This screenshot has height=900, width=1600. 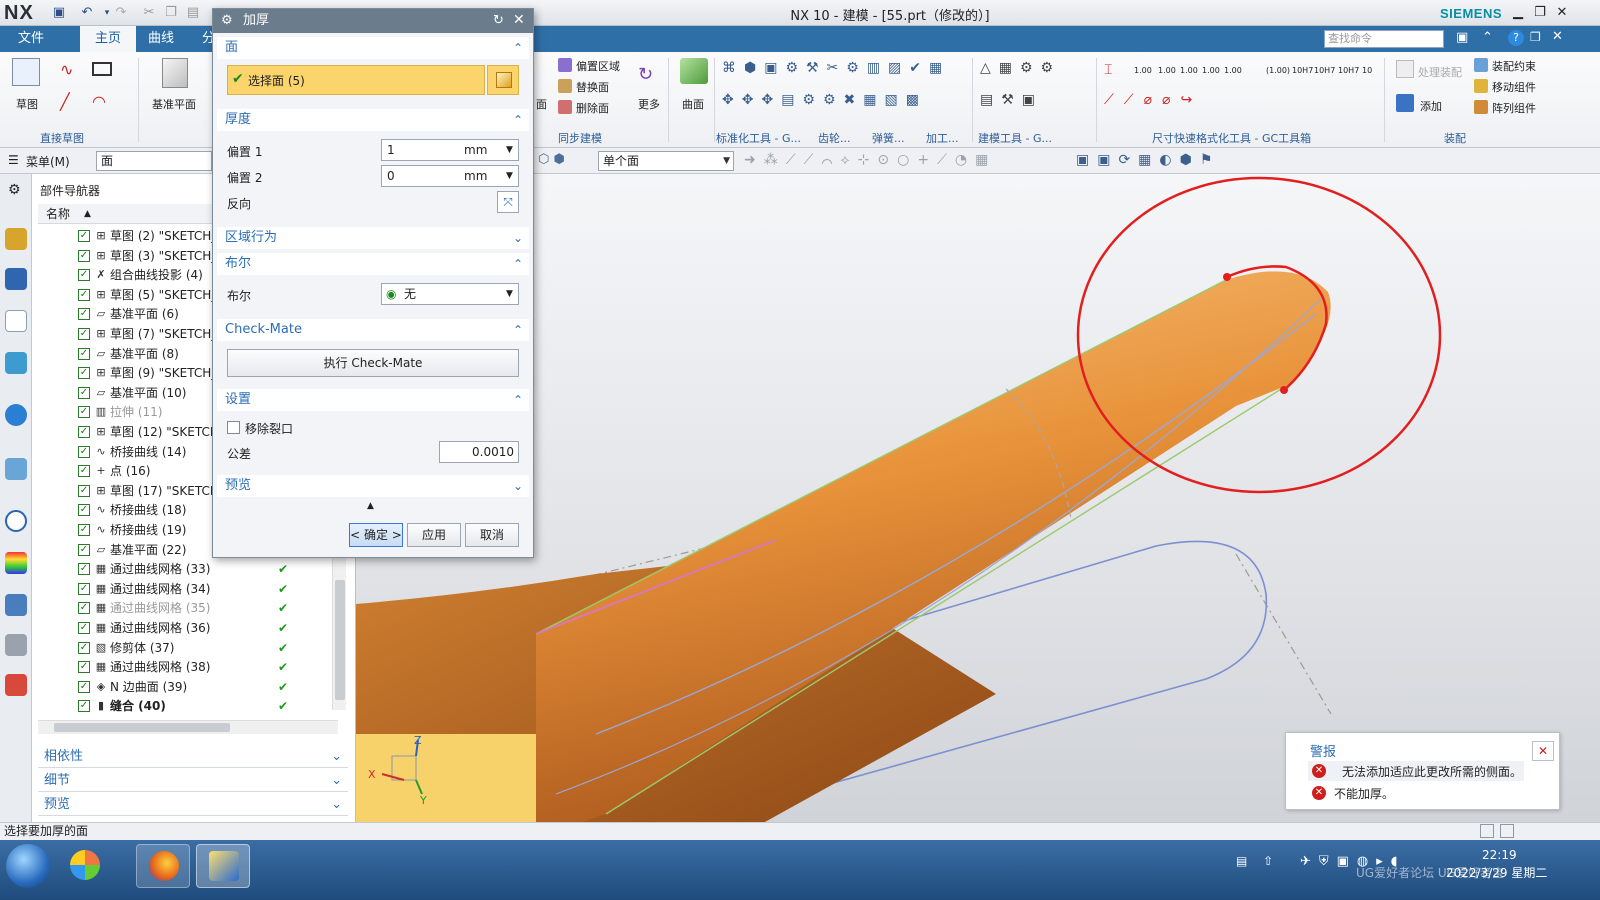 I want to click on offset-region-icon, so click(x=565, y=65).